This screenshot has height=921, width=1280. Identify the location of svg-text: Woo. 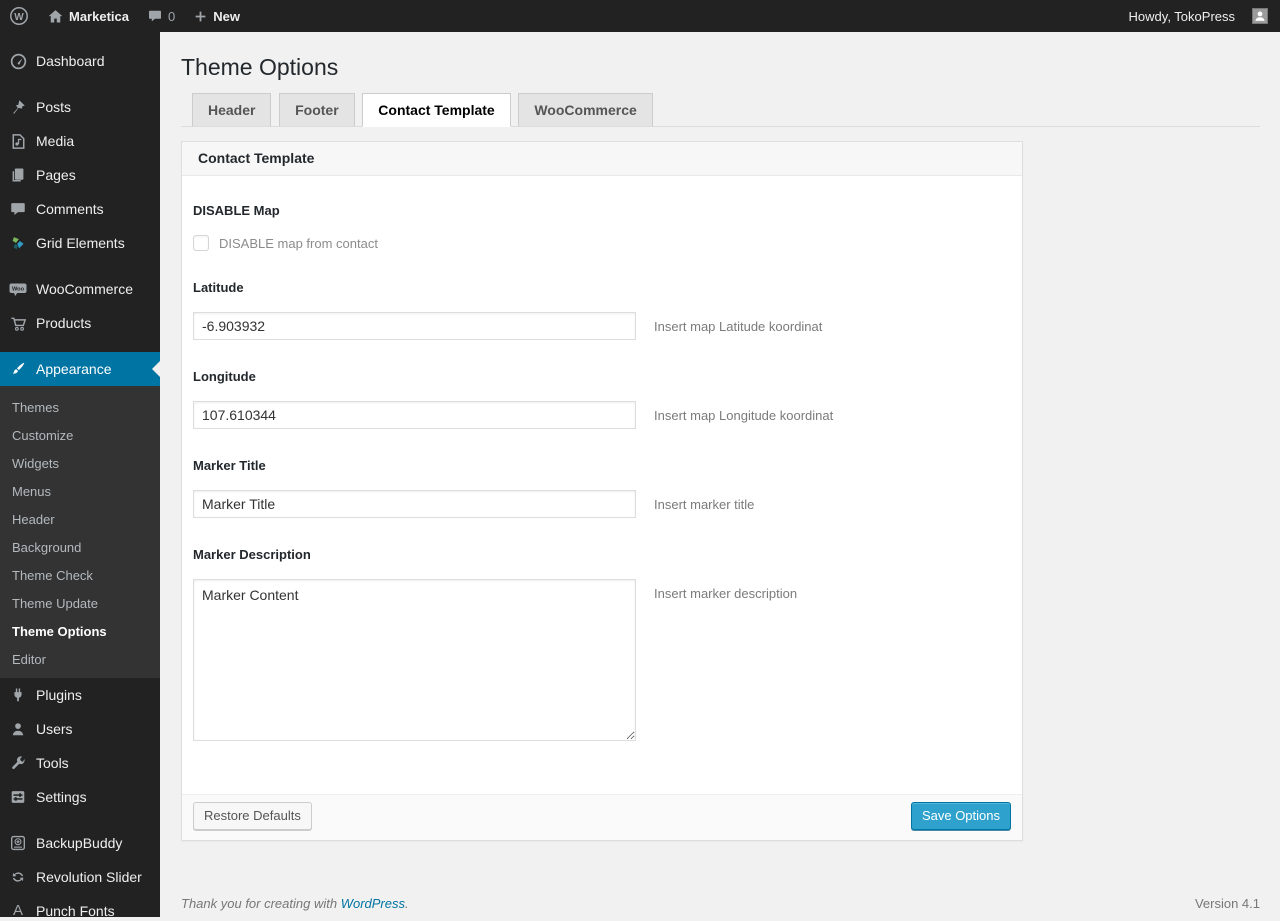
(18, 290).